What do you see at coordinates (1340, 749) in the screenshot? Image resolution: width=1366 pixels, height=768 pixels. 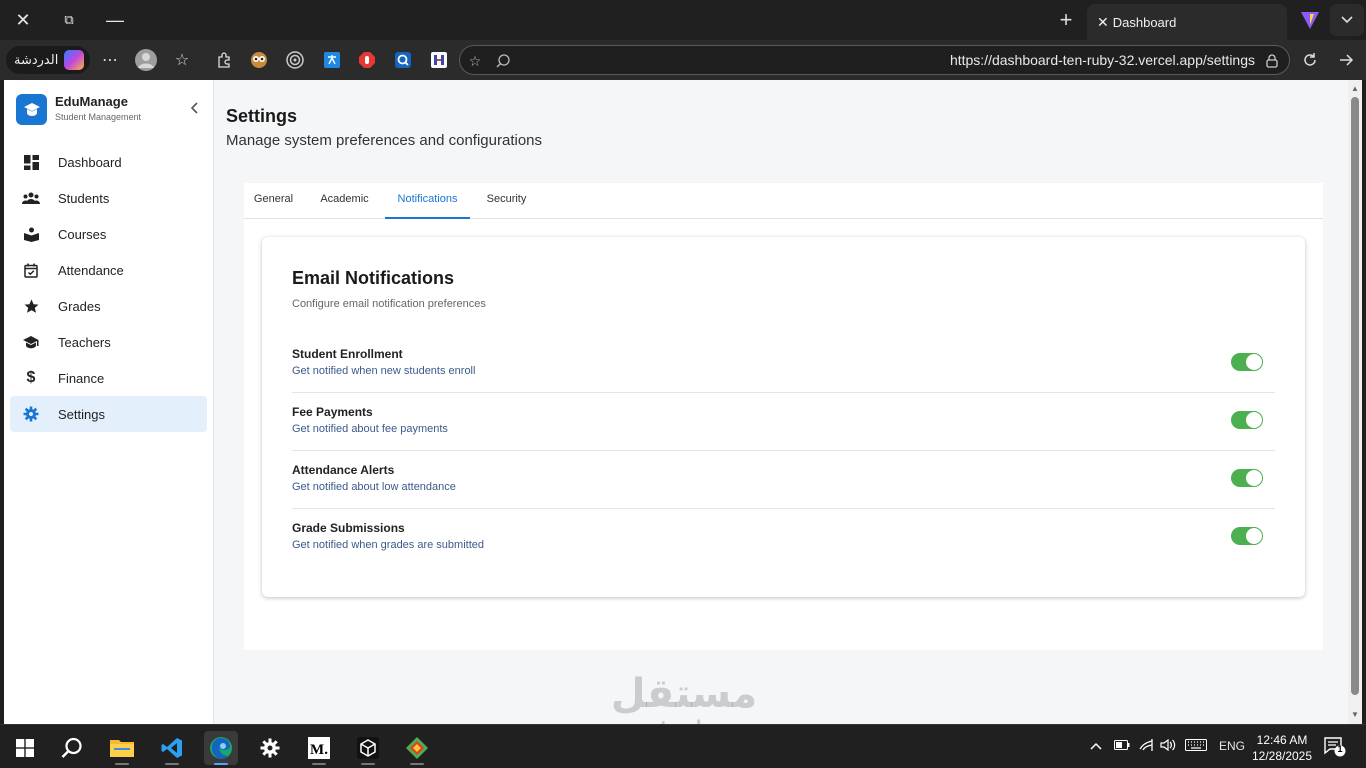 I see `notification-count: 1` at bounding box center [1340, 749].